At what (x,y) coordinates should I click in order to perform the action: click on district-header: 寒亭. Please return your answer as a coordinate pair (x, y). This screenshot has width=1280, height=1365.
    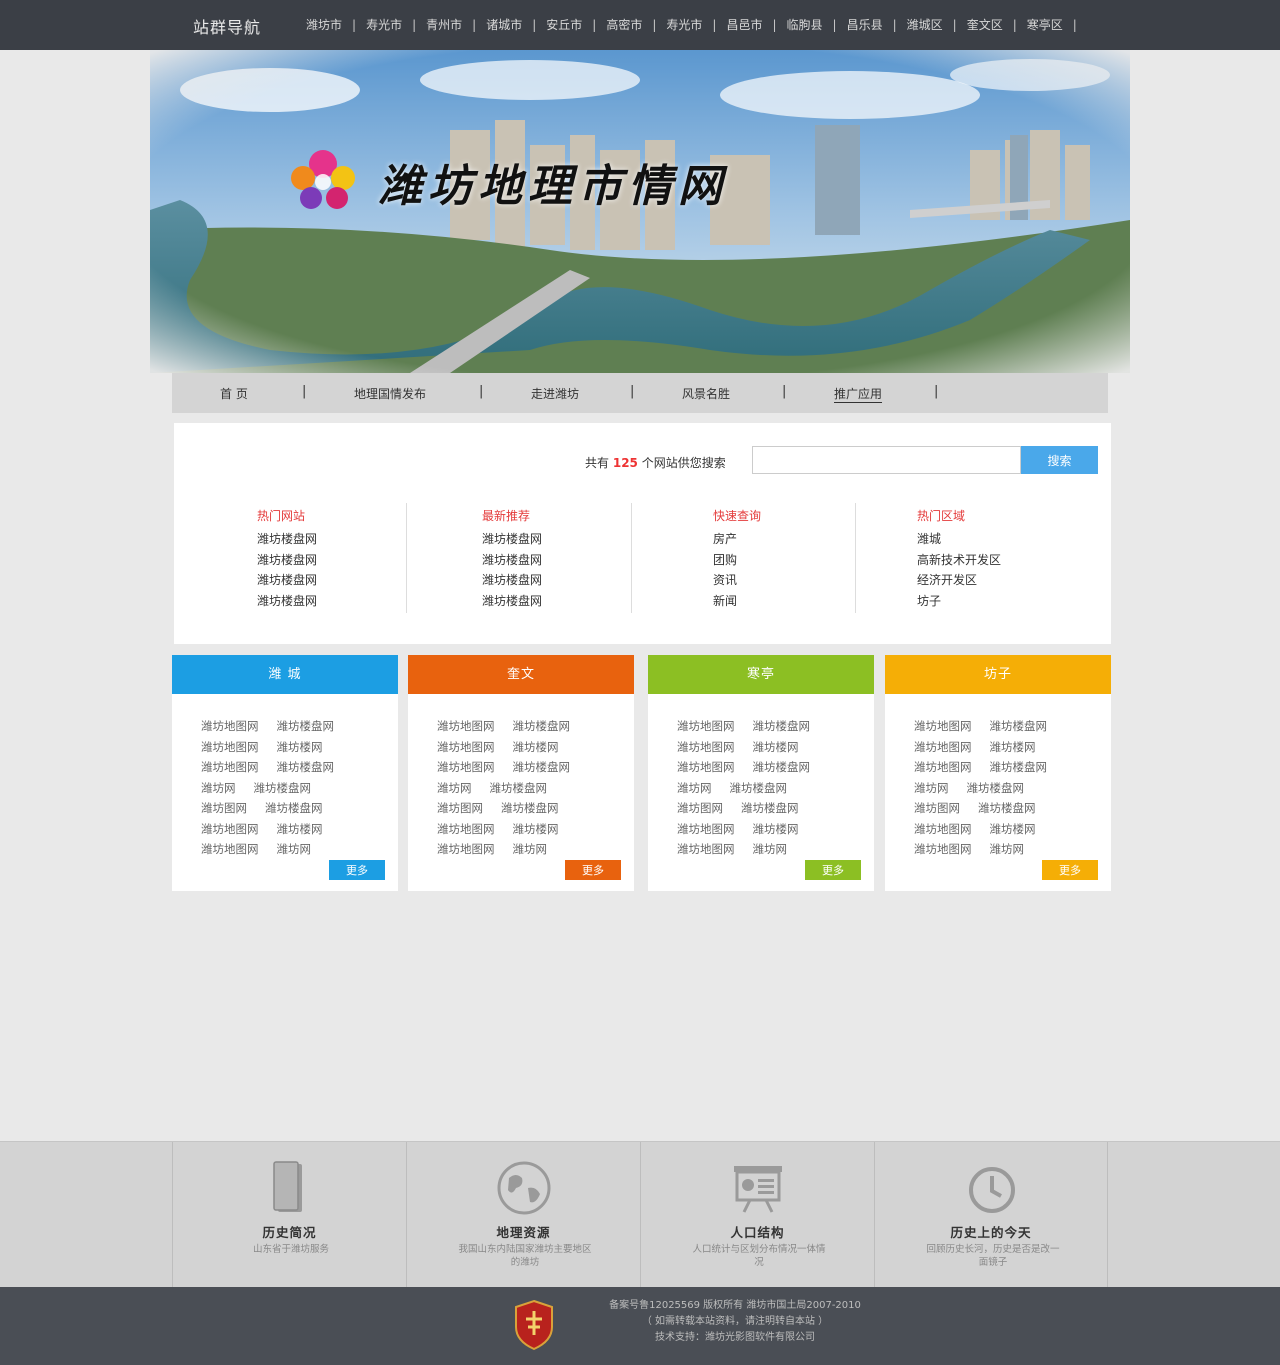
    Looking at the image, I should click on (761, 674).